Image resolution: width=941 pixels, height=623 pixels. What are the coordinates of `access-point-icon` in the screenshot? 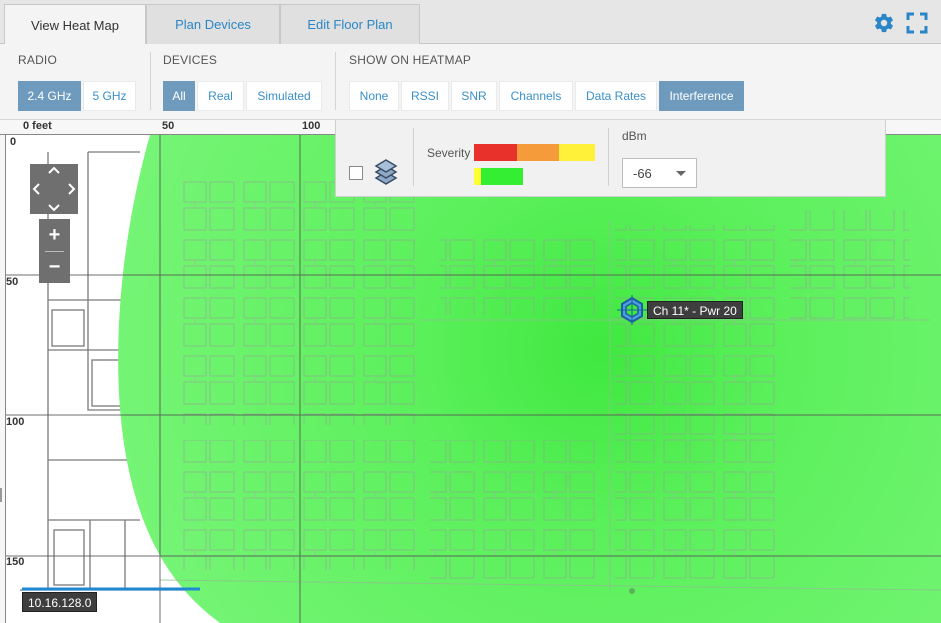 It's located at (632, 310).